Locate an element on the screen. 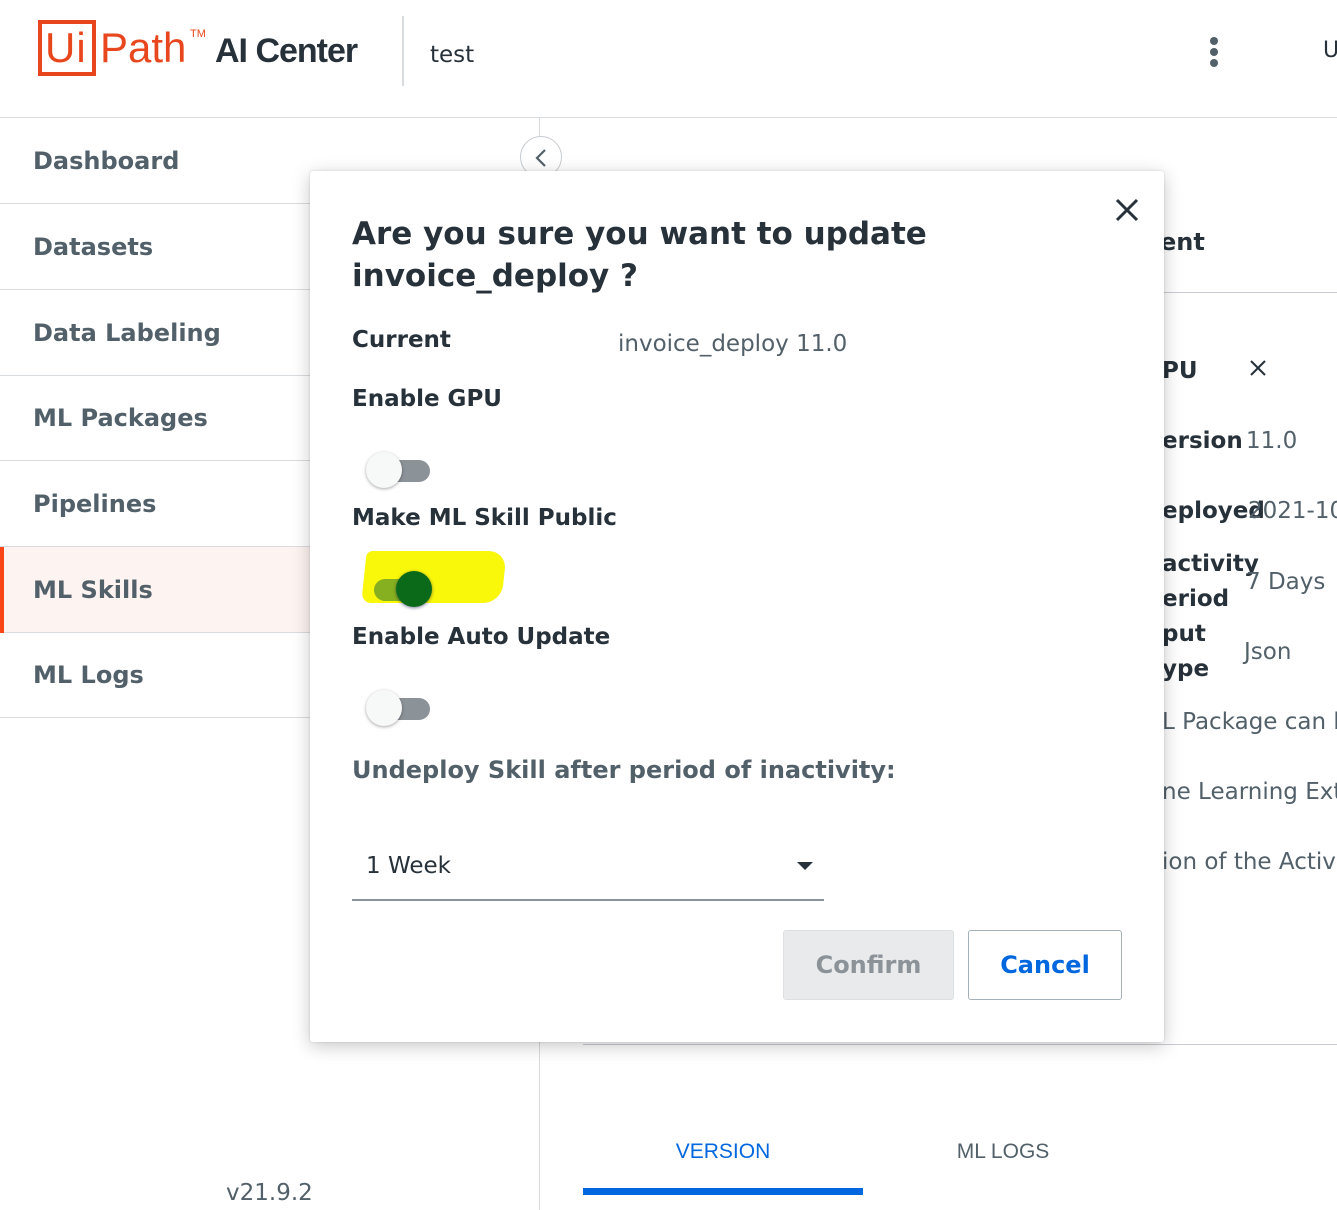 The image size is (1337, 1210). enable-auto-update-toggle is located at coordinates (399, 708).